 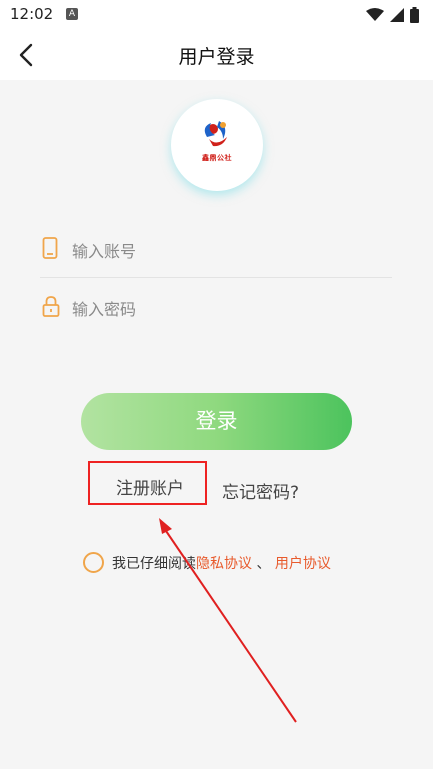 I want to click on agreement-prefix: 我已仔细阅读, so click(x=154, y=564).